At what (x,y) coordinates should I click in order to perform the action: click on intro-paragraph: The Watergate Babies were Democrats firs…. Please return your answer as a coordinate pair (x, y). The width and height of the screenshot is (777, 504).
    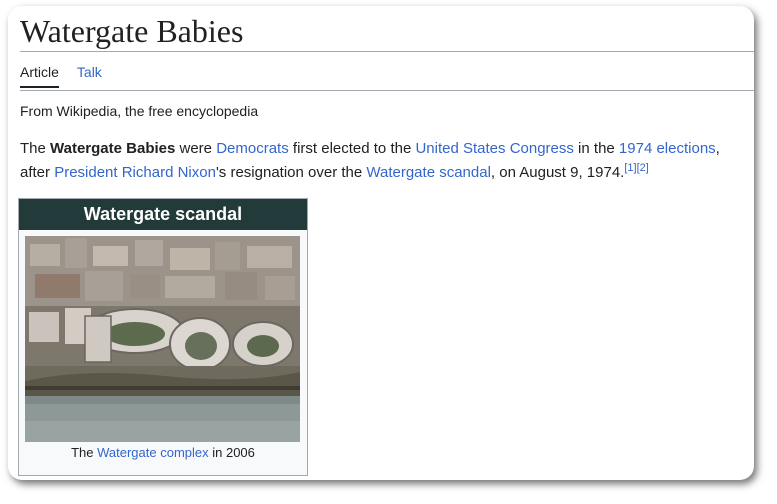
    Looking at the image, I should click on (382, 161).